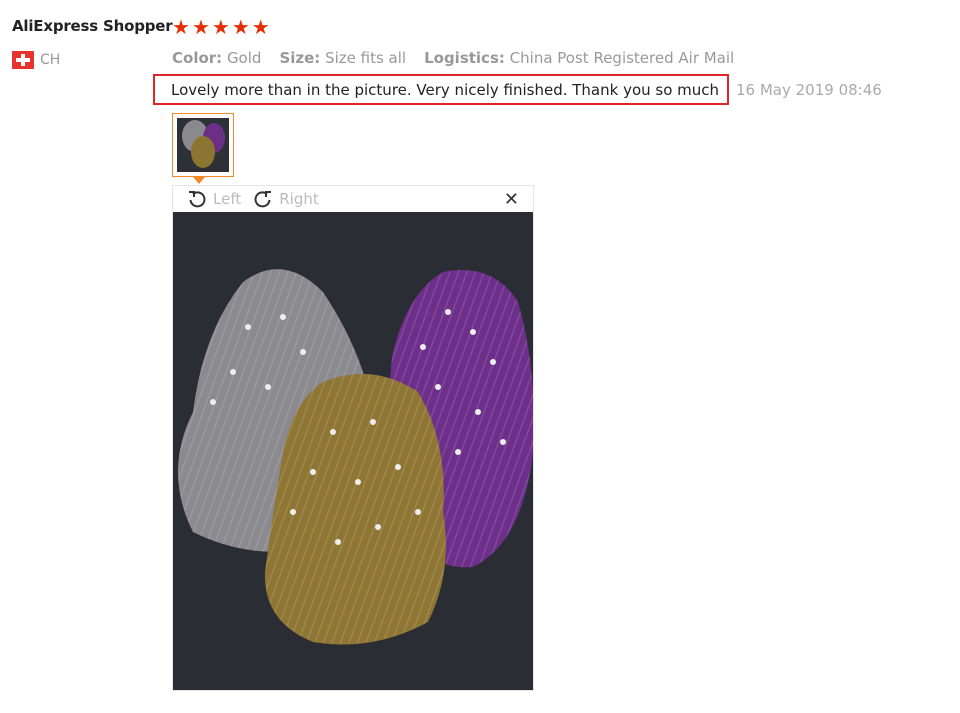 The height and width of the screenshot is (713, 960). I want to click on swiss-flag-icon, so click(23, 60).